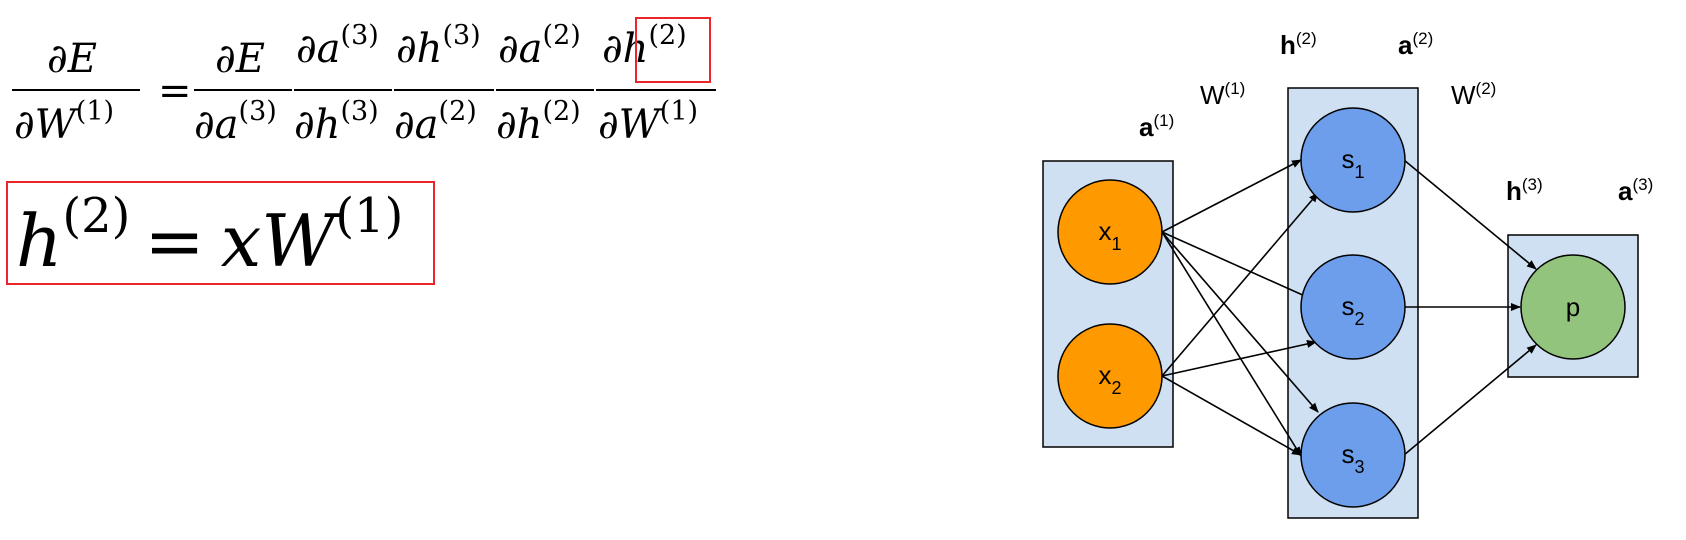 This screenshot has height=540, width=1686. Describe the element at coordinates (1415, 44) in the screenshot. I see `label-a2: a(2)` at that location.